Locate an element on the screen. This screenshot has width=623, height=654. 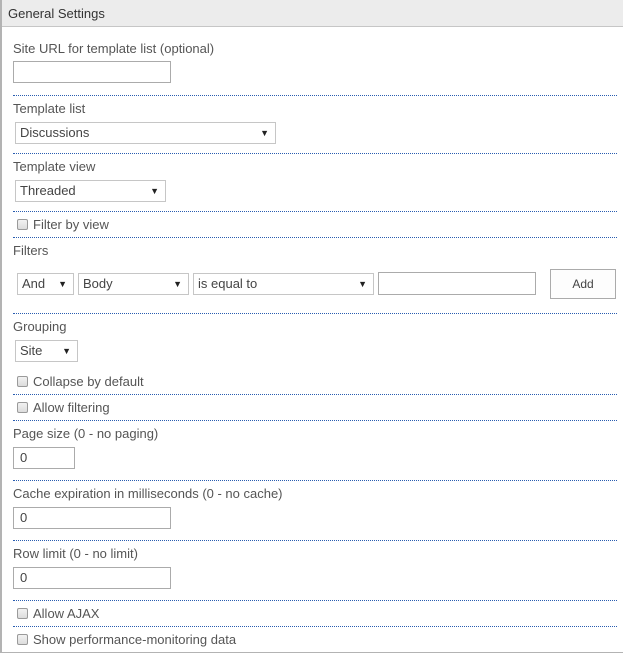
grouping-label: Grouping is located at coordinates (40, 326).